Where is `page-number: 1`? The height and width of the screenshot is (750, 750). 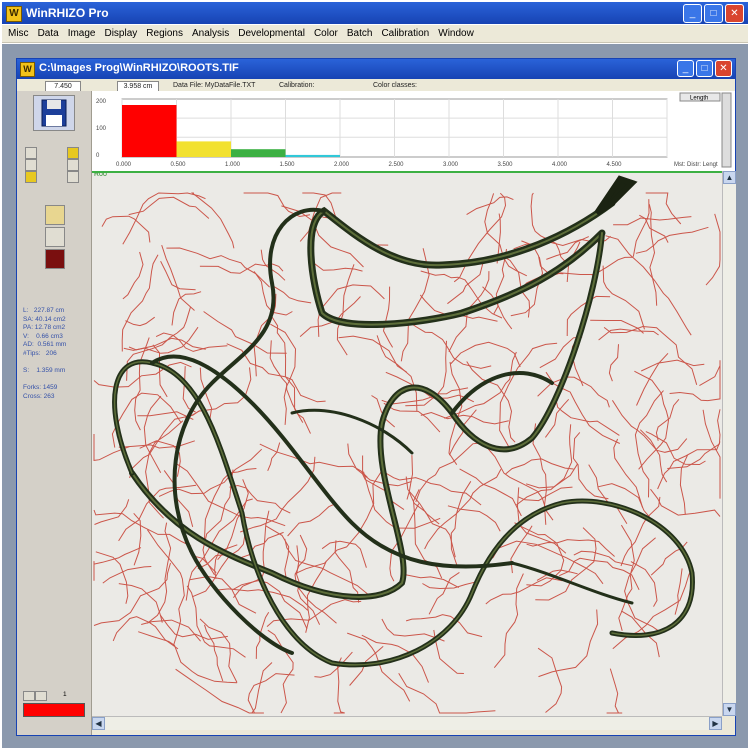 page-number: 1 is located at coordinates (65, 694).